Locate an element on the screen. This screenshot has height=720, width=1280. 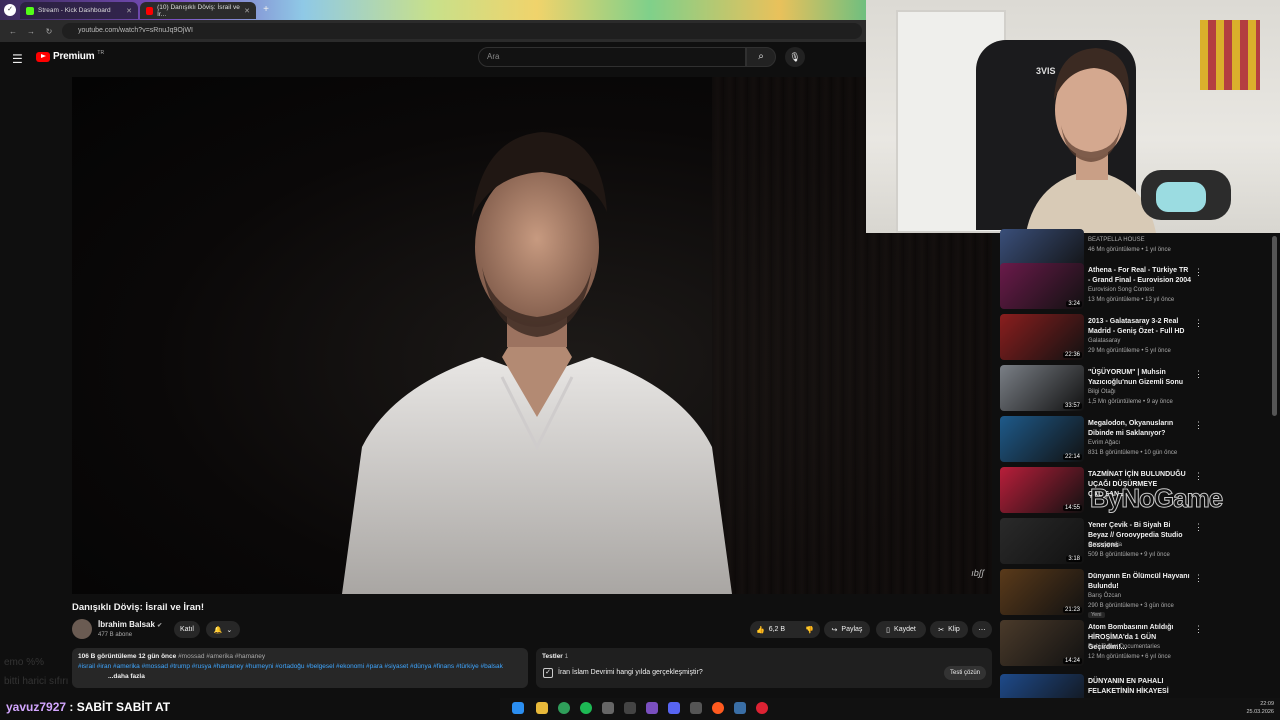
search-input: Ara is located at coordinates (612, 57).